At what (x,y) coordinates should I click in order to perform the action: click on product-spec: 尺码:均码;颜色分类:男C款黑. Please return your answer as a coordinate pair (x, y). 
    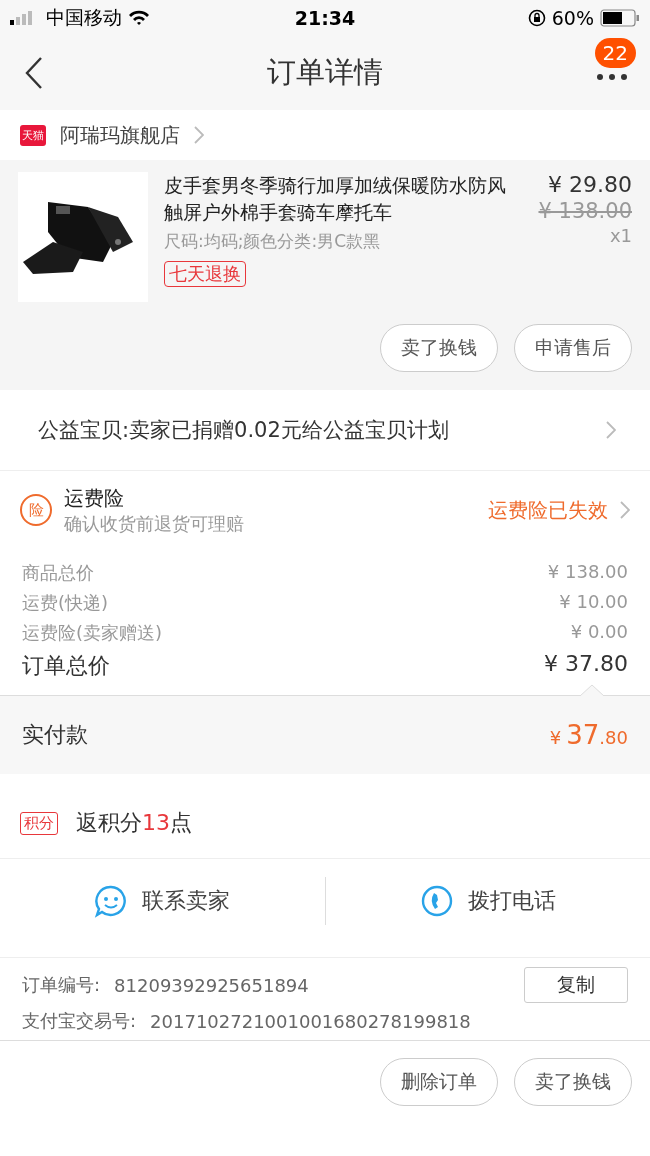
    Looking at the image, I should click on (272, 241).